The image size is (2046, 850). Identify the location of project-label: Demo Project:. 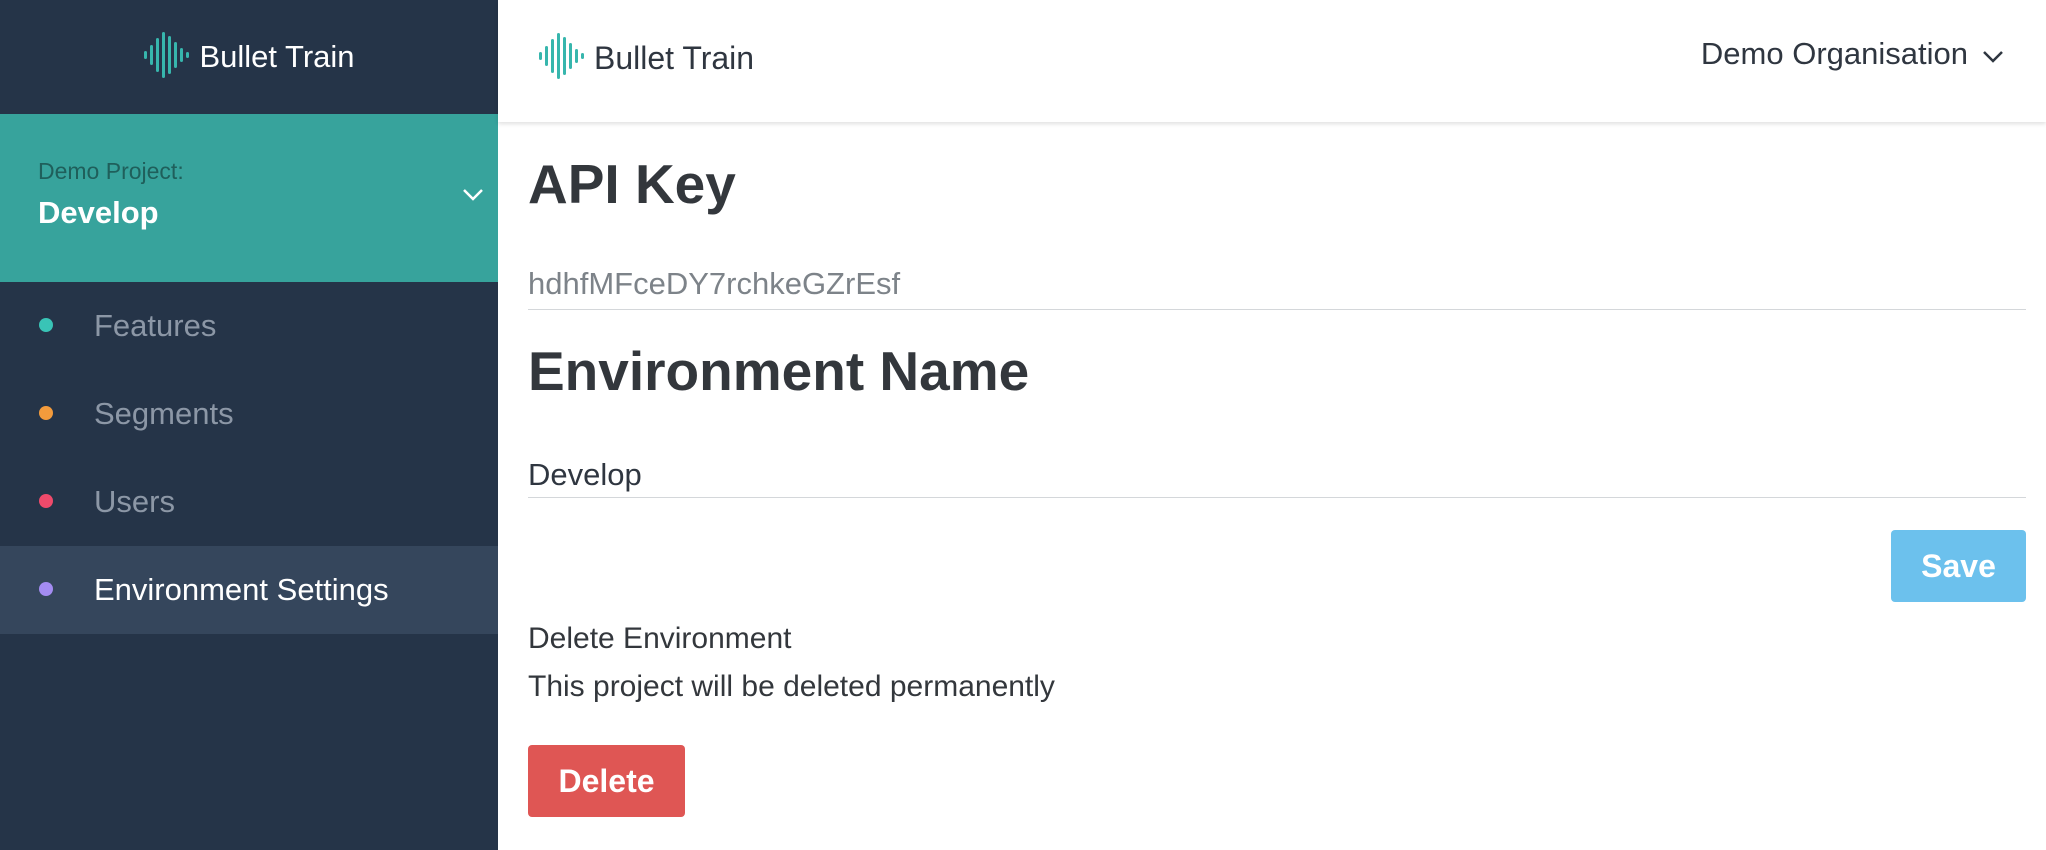
(111, 171).